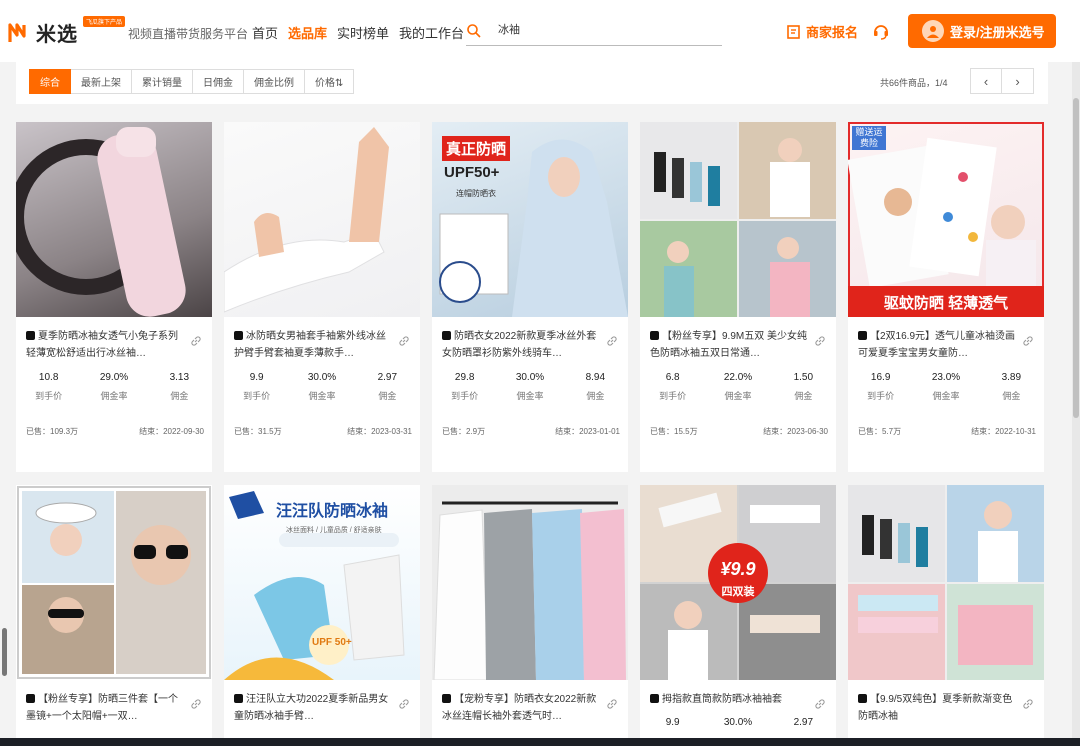  I want to click on next-page-button: ›, so click(1018, 81).